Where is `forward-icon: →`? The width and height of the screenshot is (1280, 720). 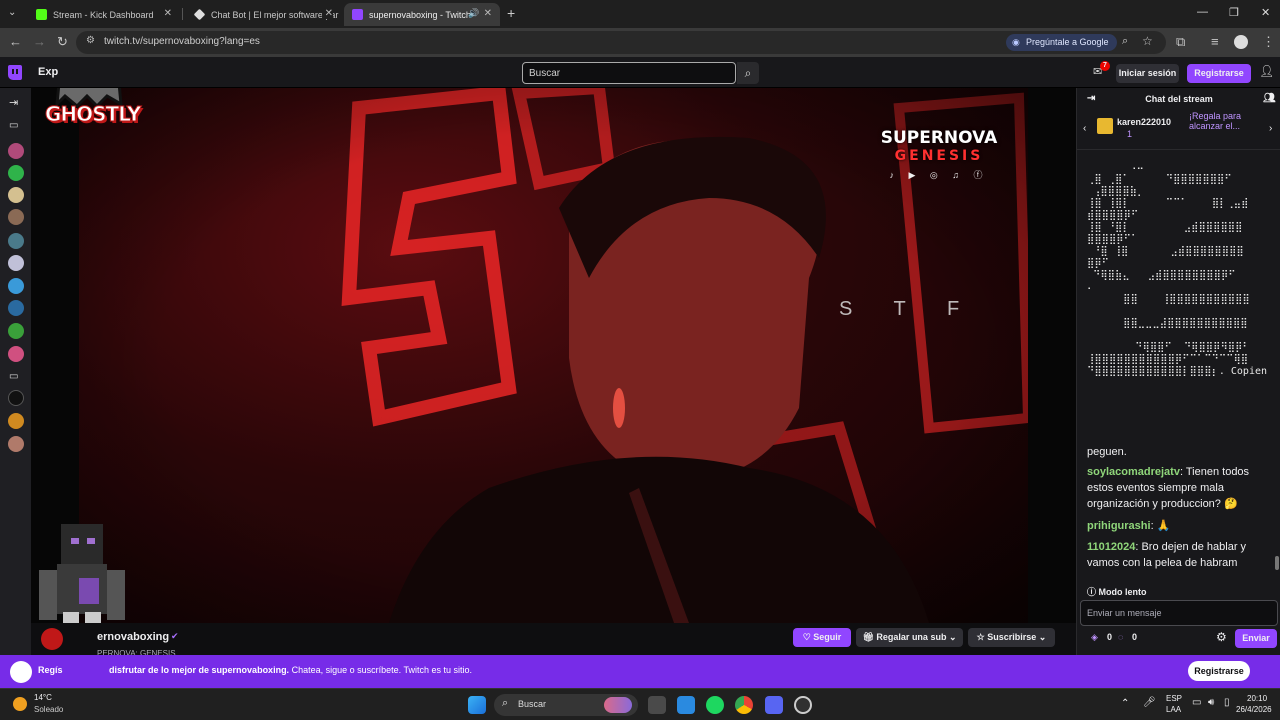 forward-icon: → is located at coordinates (39, 41).